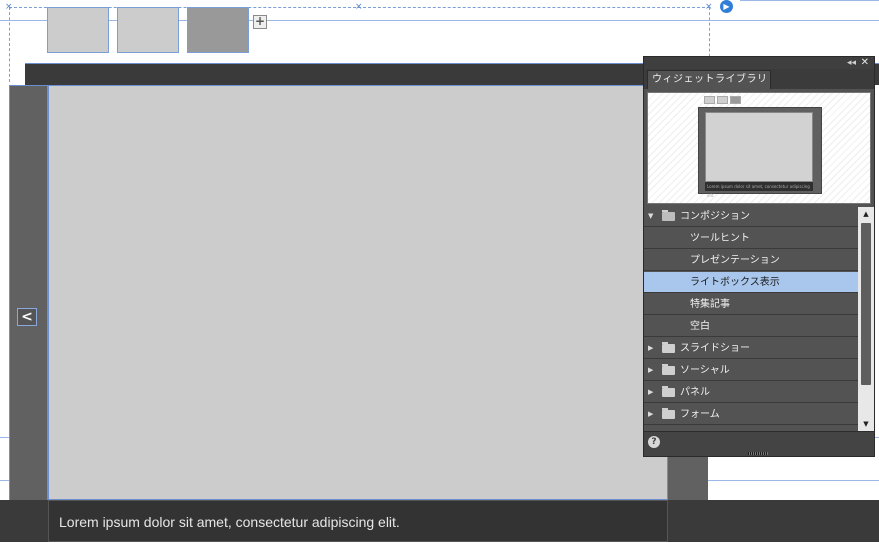 Image resolution: width=879 pixels, height=543 pixels. I want to click on collapse-icon: ◂◂, so click(851, 63).